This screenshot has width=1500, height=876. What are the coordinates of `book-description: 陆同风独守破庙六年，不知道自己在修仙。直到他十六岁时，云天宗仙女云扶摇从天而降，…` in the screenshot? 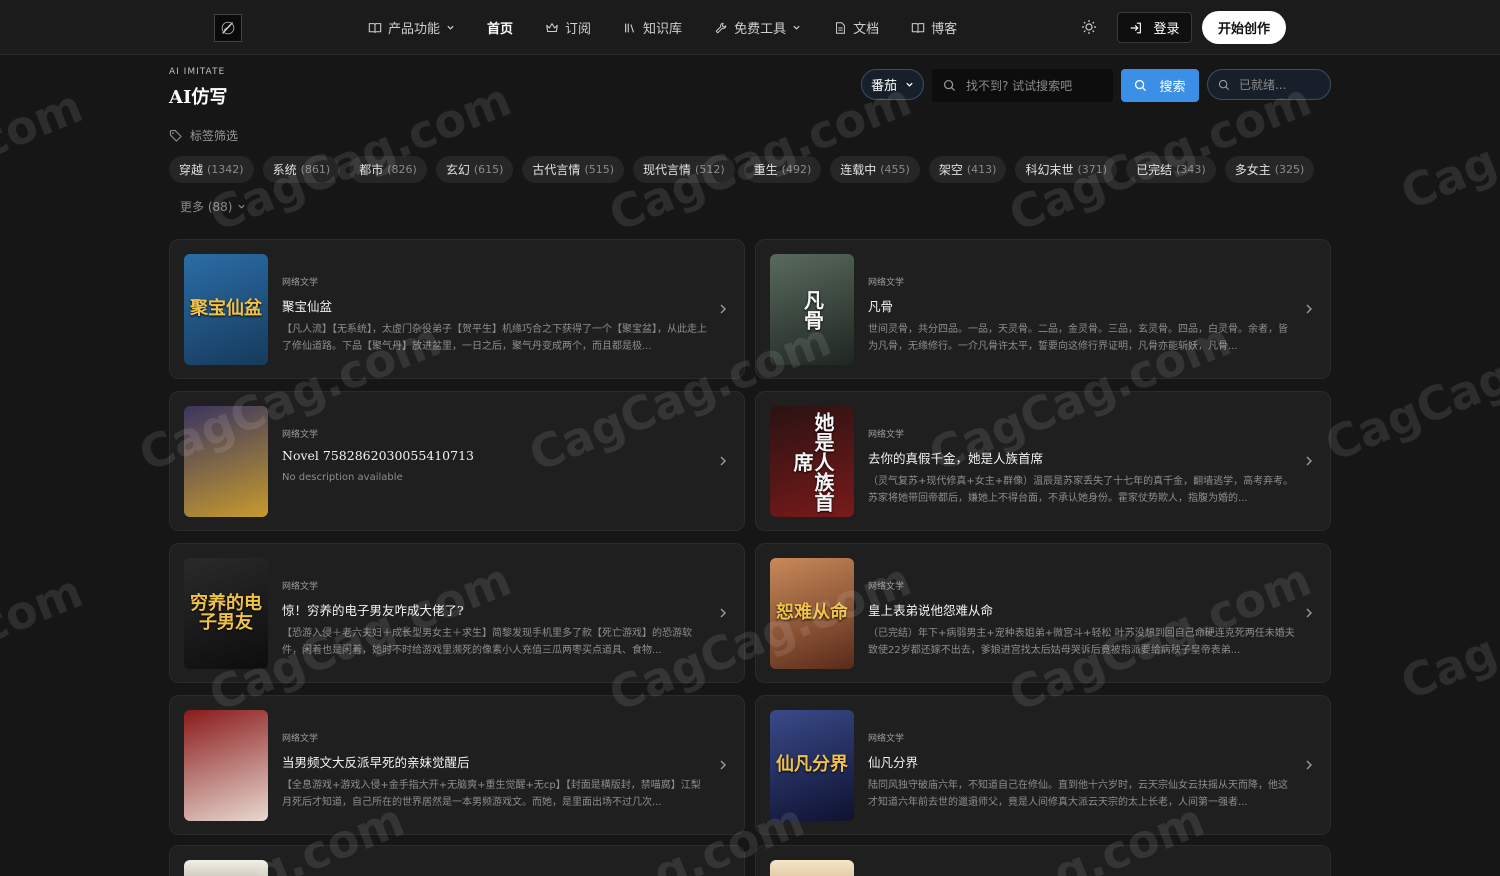 It's located at (1078, 794).